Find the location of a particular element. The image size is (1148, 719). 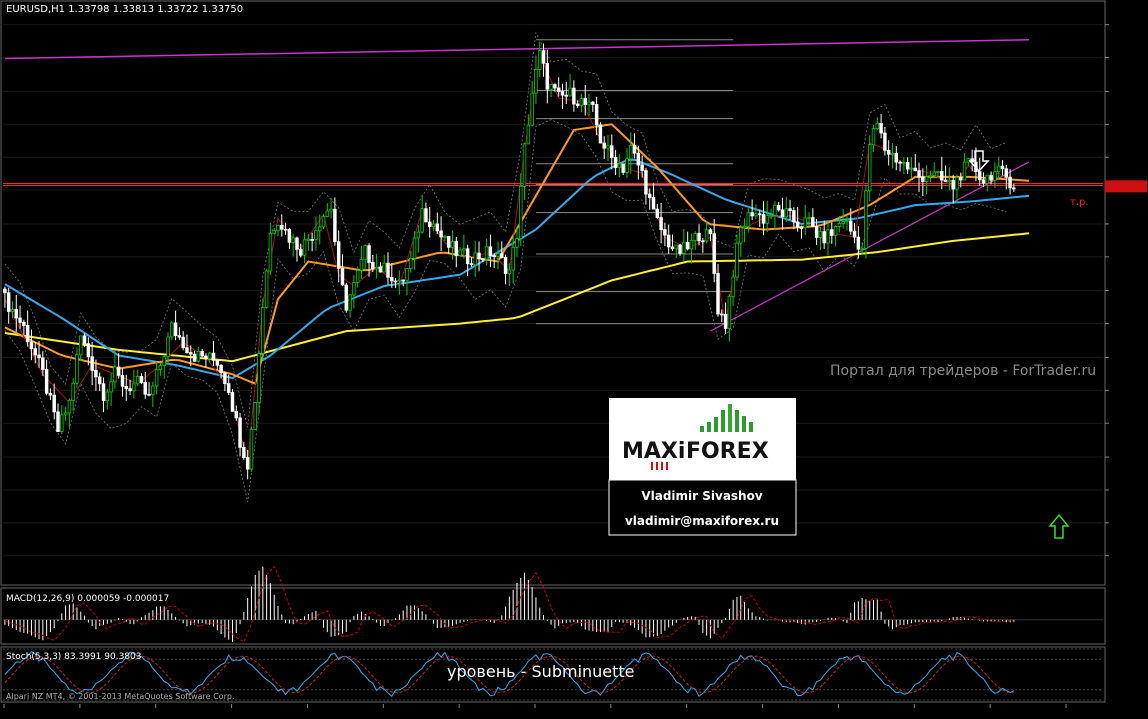

level-caption: уровень - Subminuette is located at coordinates (541, 671).